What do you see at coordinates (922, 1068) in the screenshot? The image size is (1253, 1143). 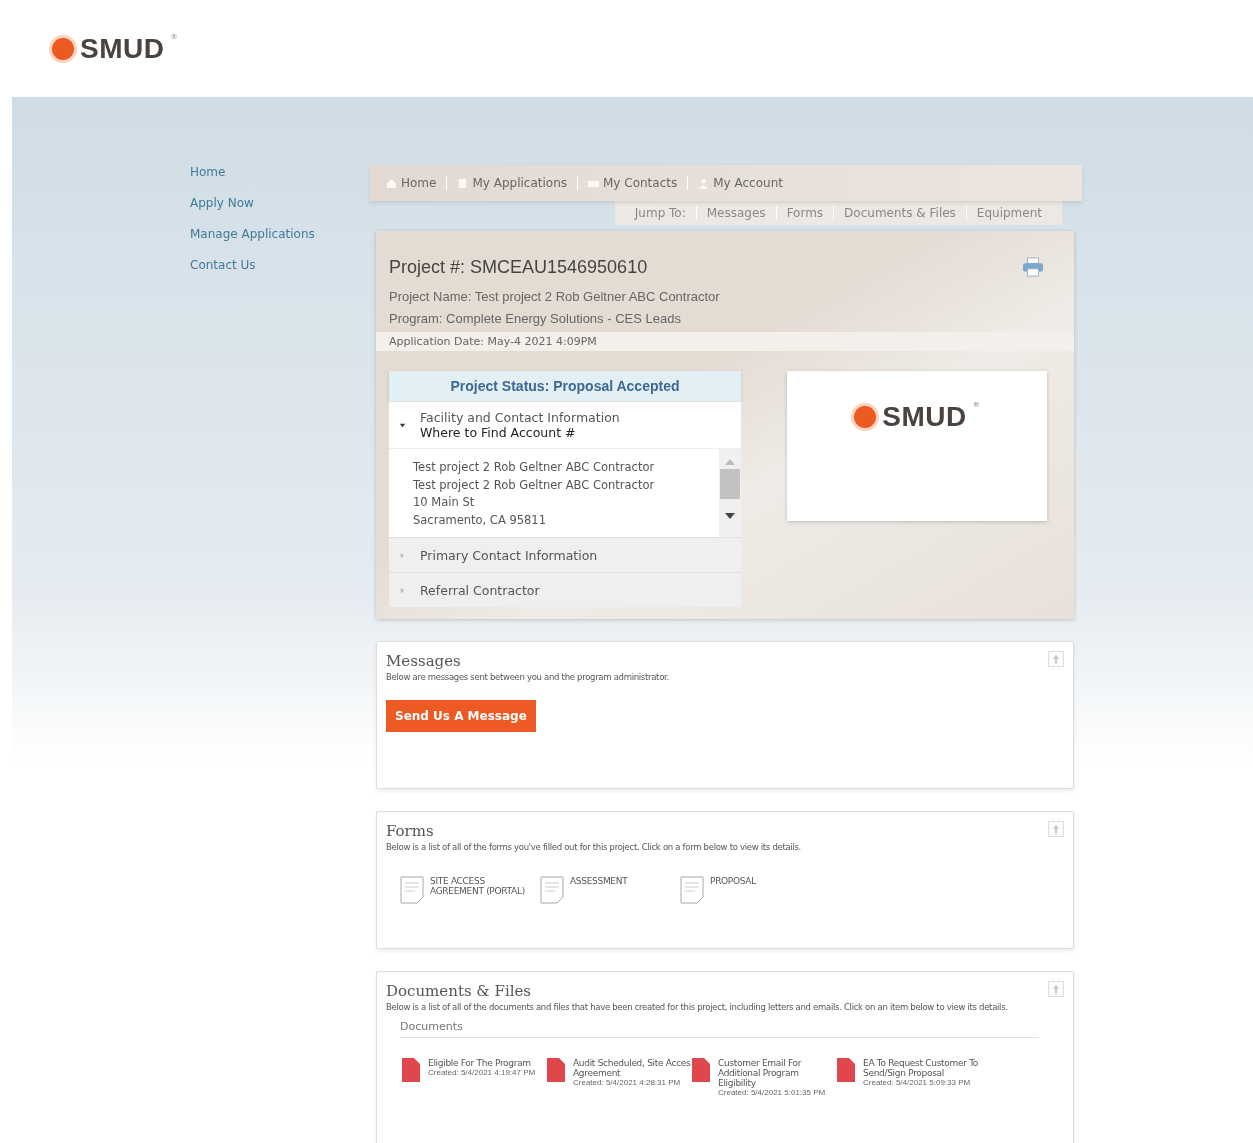 I see `document-link: EA To Request Customer To Send/Sign Proposal` at bounding box center [922, 1068].